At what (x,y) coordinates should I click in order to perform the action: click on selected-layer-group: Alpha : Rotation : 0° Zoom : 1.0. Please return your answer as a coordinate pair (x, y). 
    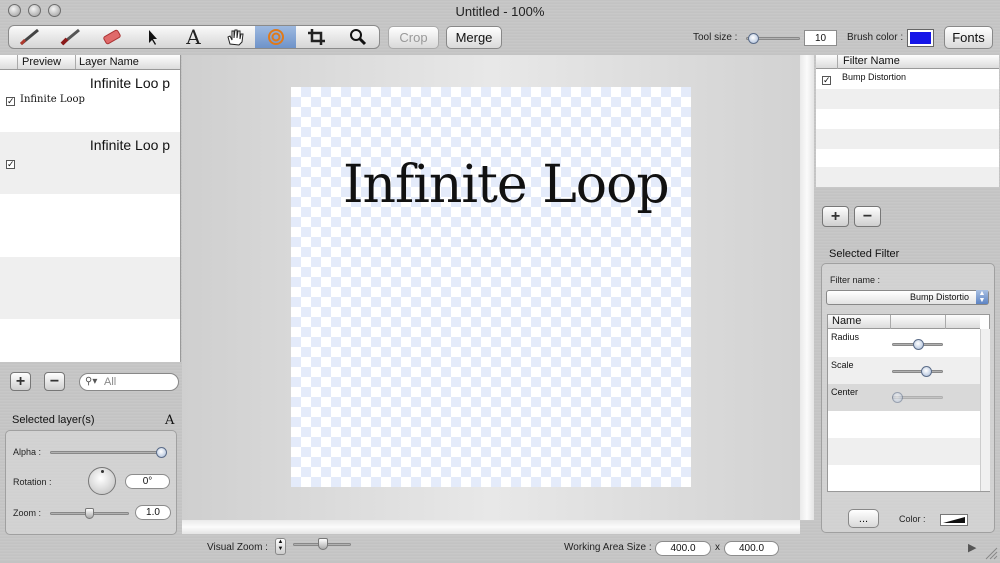
    Looking at the image, I should click on (91, 482).